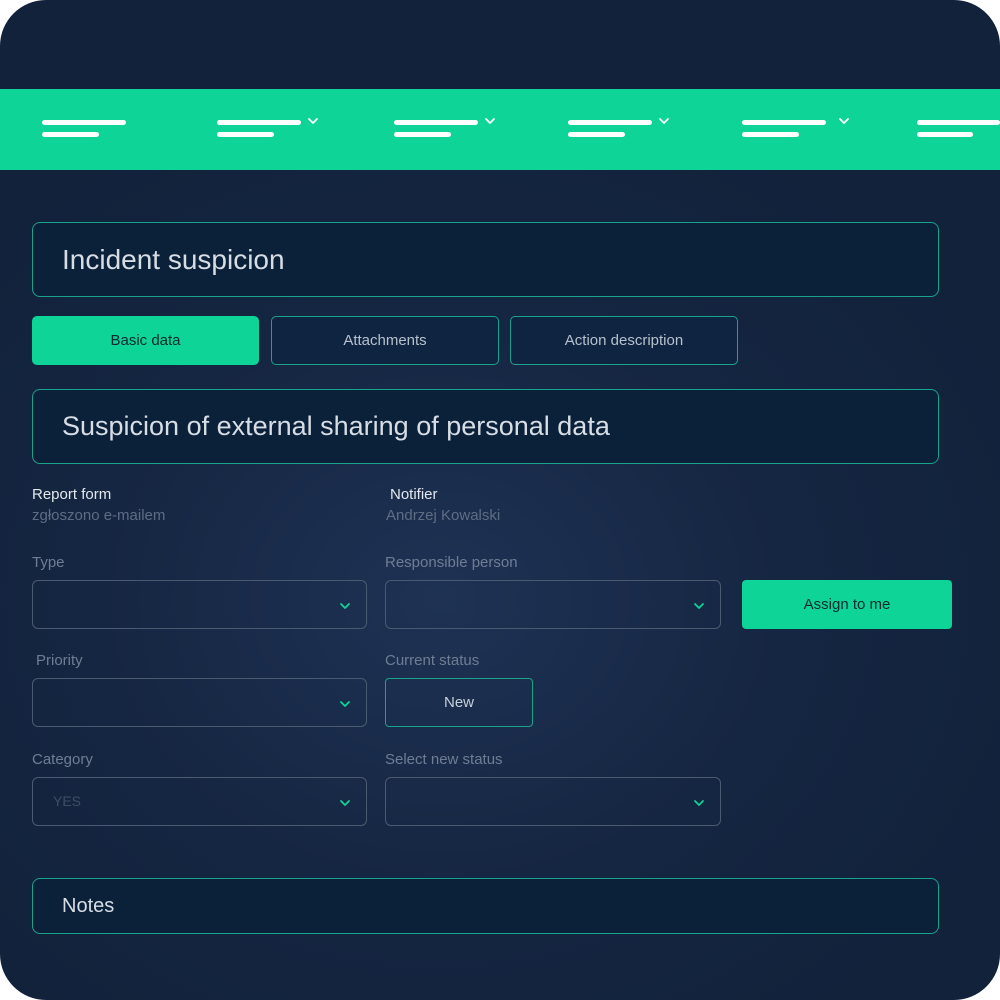 This screenshot has width=1000, height=1000. Describe the element at coordinates (553, 801) in the screenshot. I see `new-status-select` at that location.